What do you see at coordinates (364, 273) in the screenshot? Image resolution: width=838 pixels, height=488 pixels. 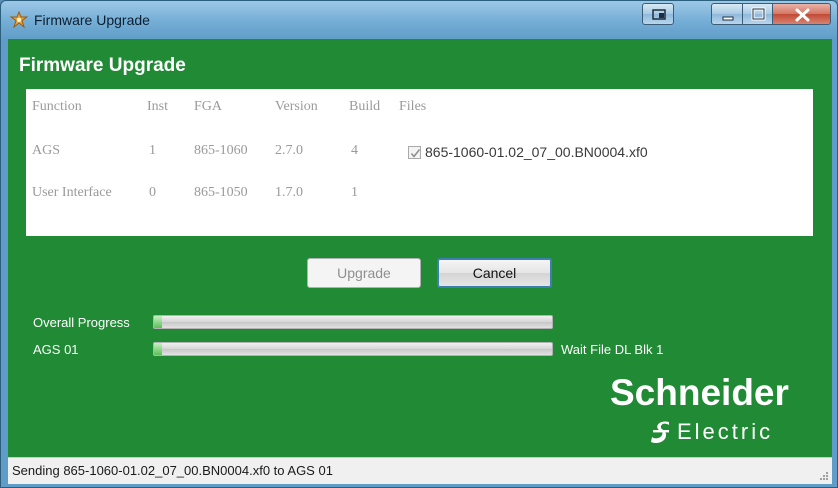 I see `upgrade-button: Upgrade` at bounding box center [364, 273].